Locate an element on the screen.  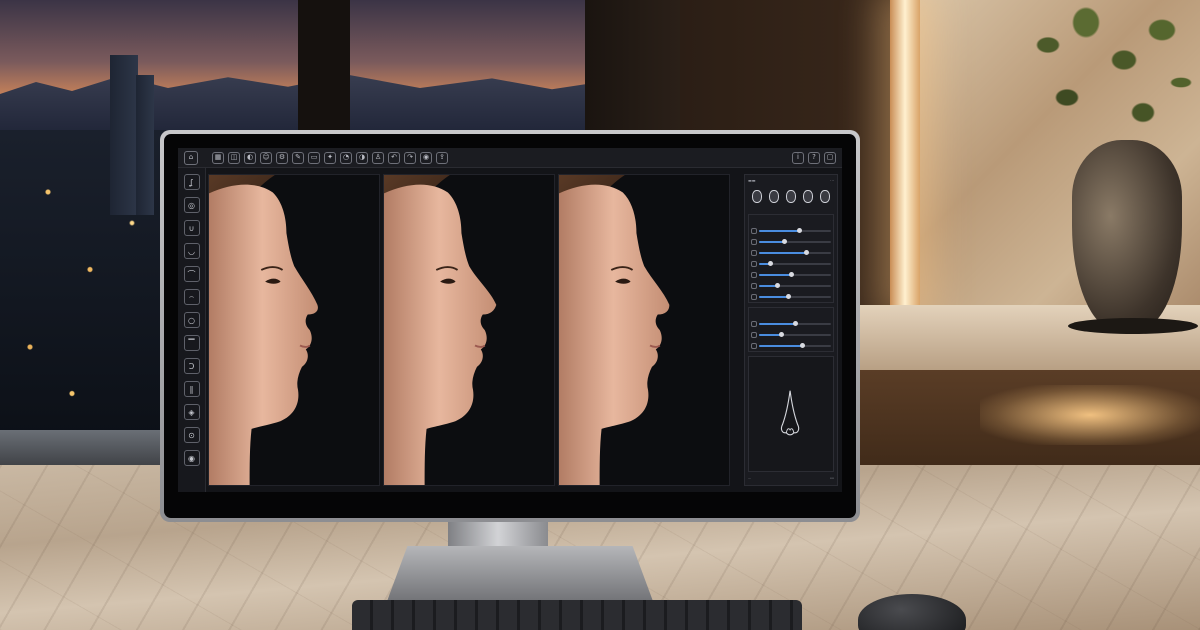
slider-group-primary is located at coordinates (791, 258).